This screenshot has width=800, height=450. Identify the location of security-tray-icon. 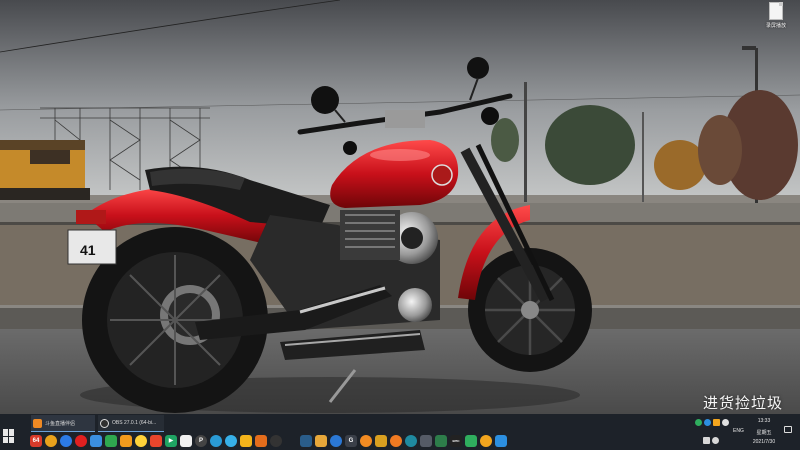
(698, 422).